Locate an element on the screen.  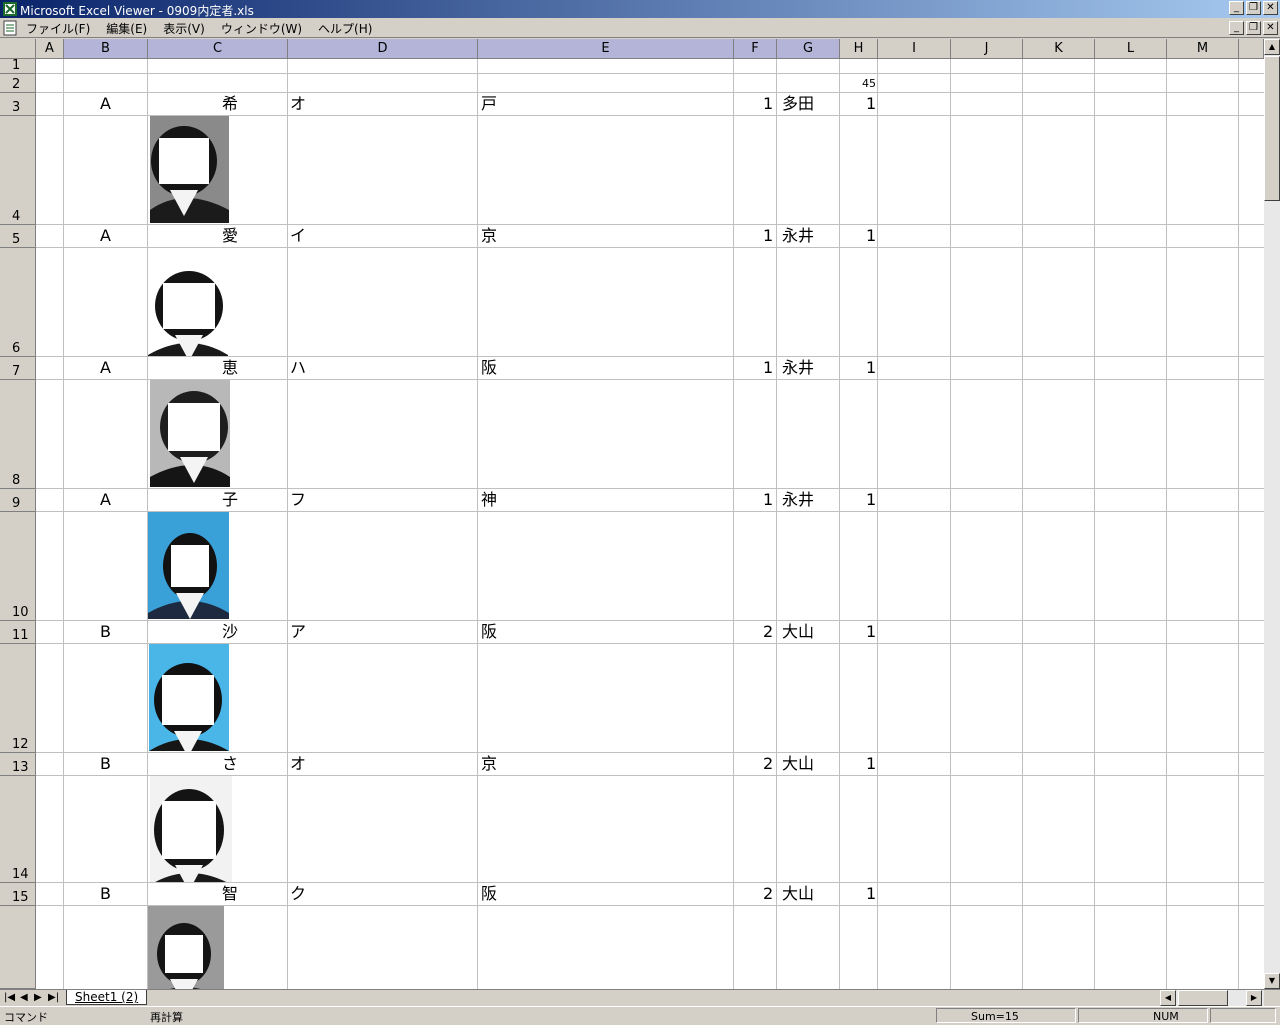
row-header-12: 12 is located at coordinates (18, 698).